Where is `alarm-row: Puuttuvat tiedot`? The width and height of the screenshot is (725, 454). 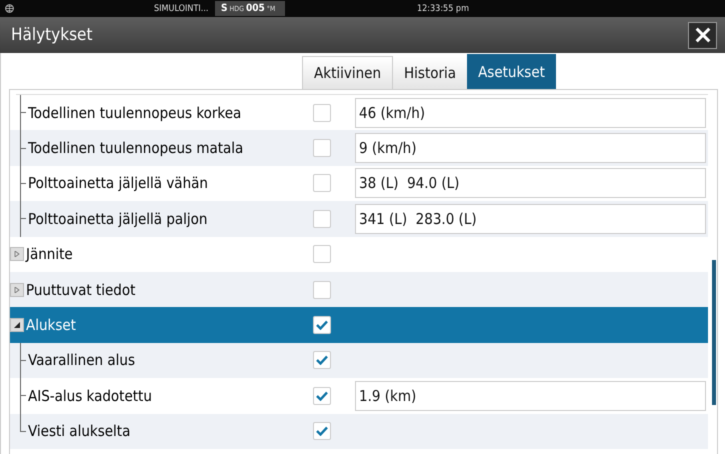 alarm-row: Puuttuvat tiedot is located at coordinates (359, 290).